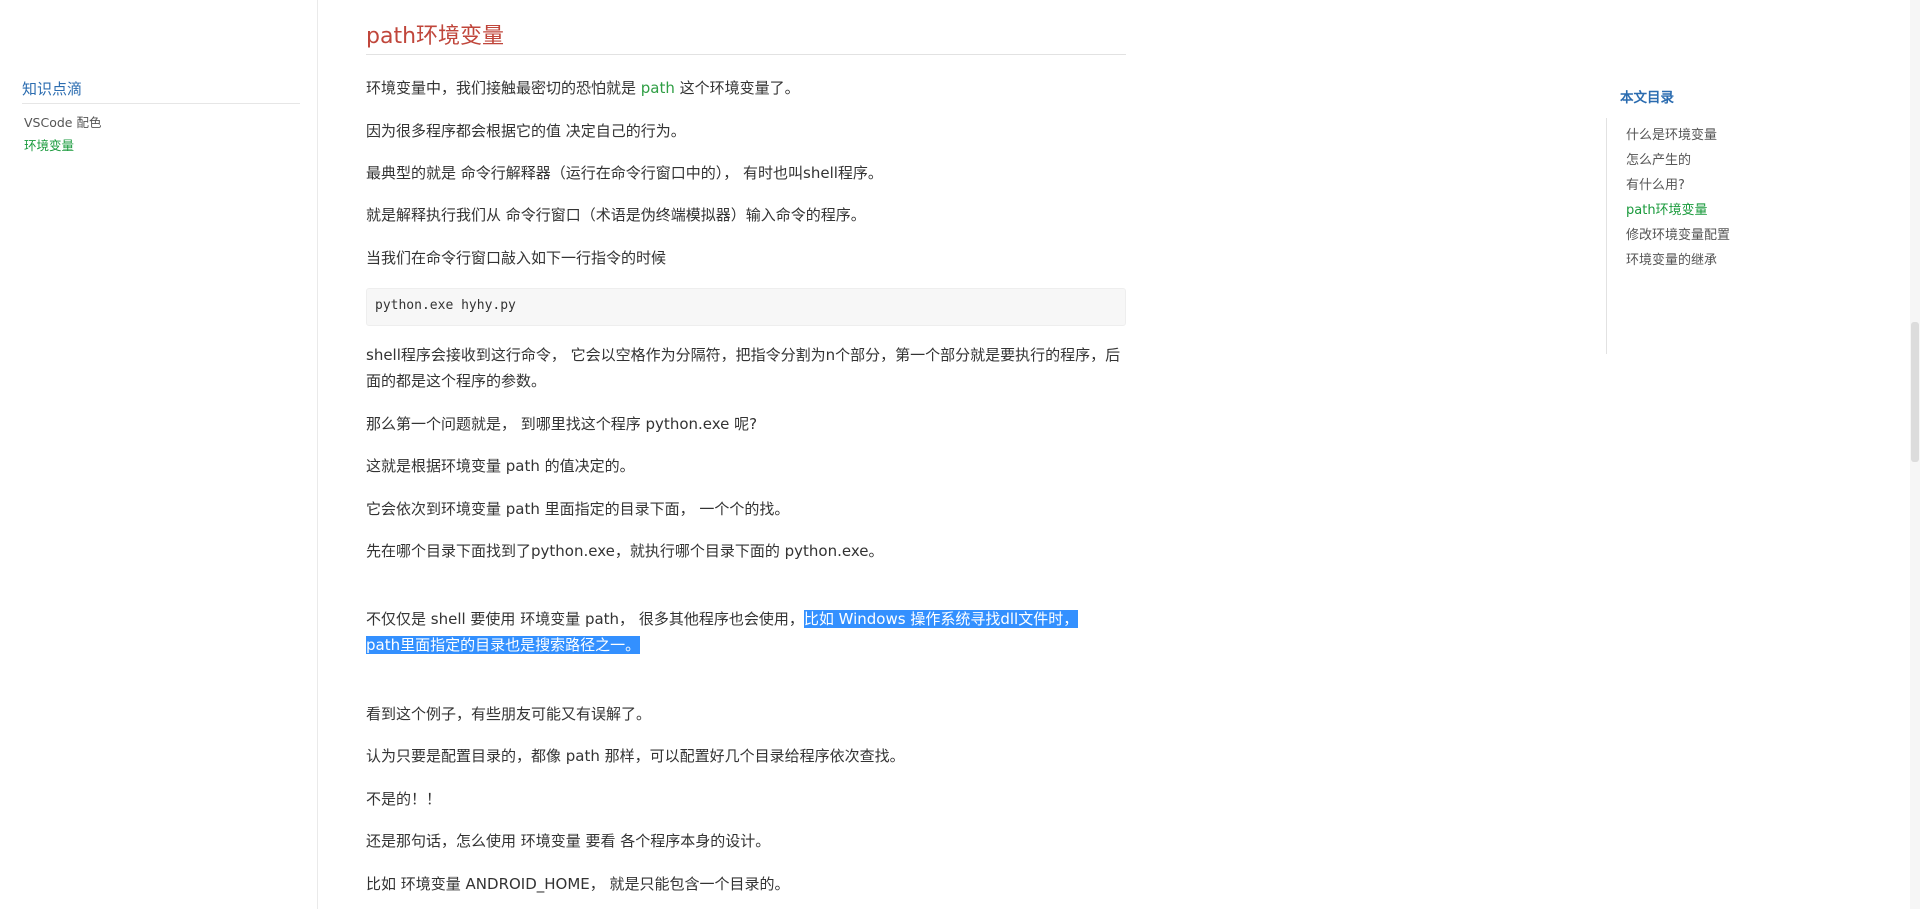 Image resolution: width=1920 pixels, height=909 pixels. Describe the element at coordinates (657, 88) in the screenshot. I see `path-keyword: path` at that location.